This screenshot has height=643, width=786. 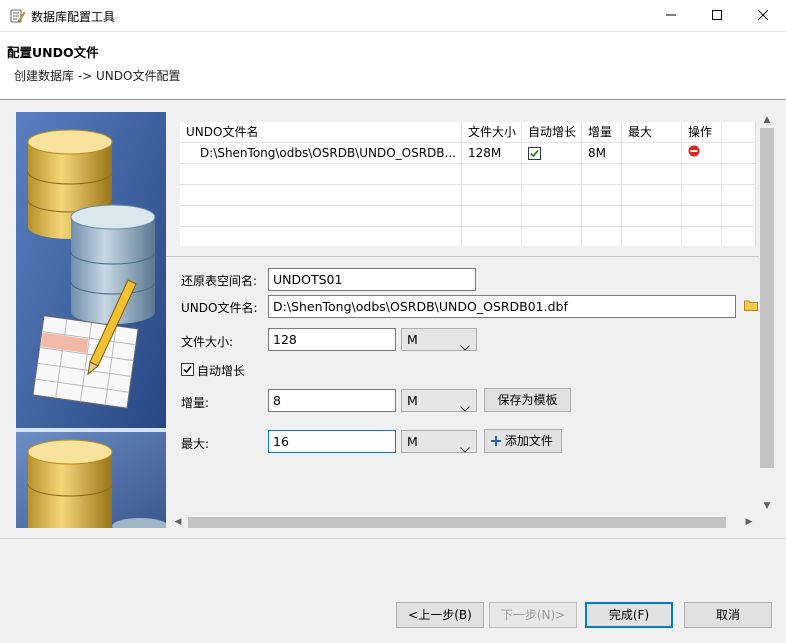 I want to click on column-header: UNDO文件名, so click(x=321, y=132).